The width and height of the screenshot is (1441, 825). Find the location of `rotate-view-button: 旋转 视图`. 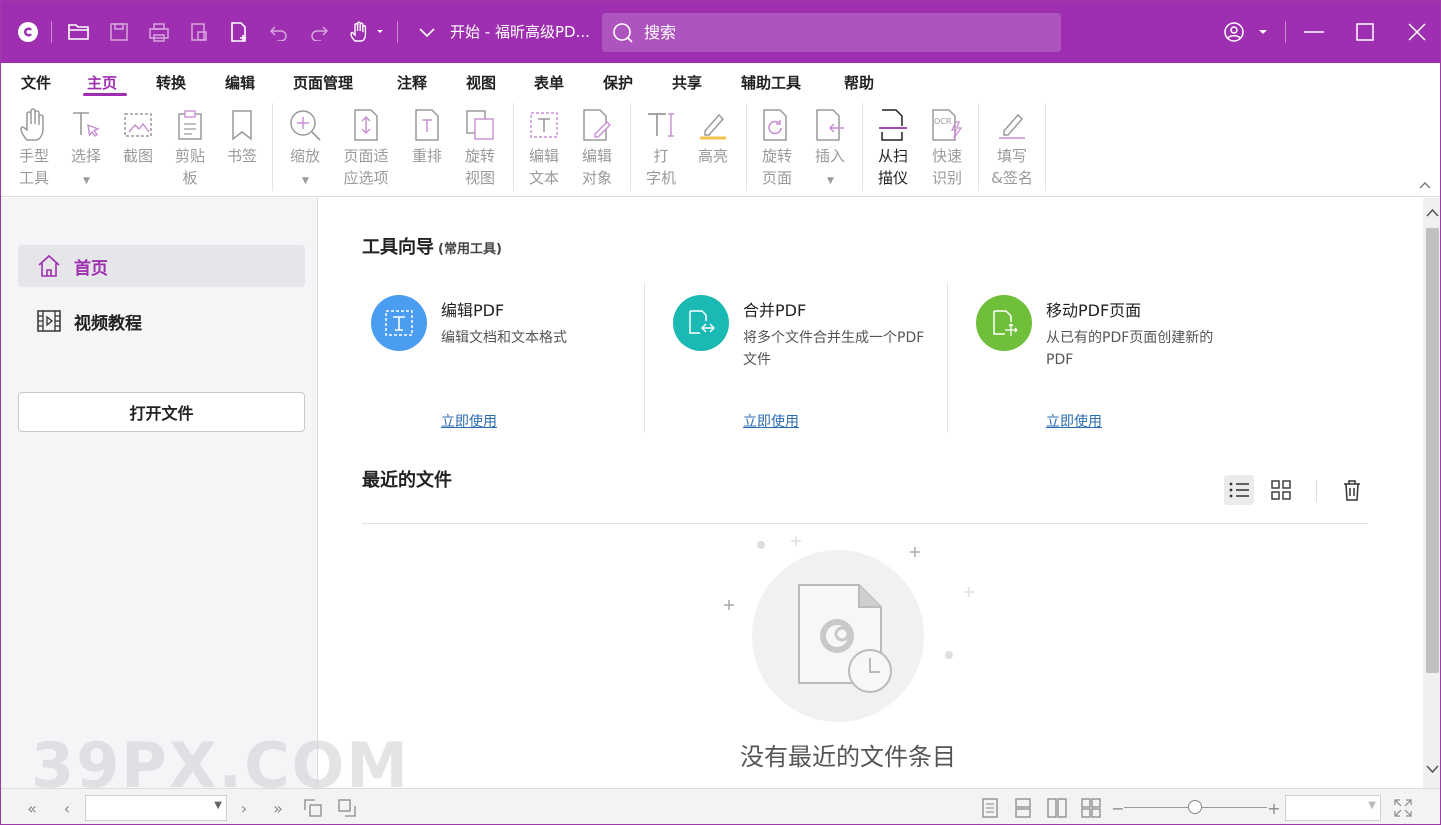

rotate-view-button: 旋转 视图 is located at coordinates (480, 147).